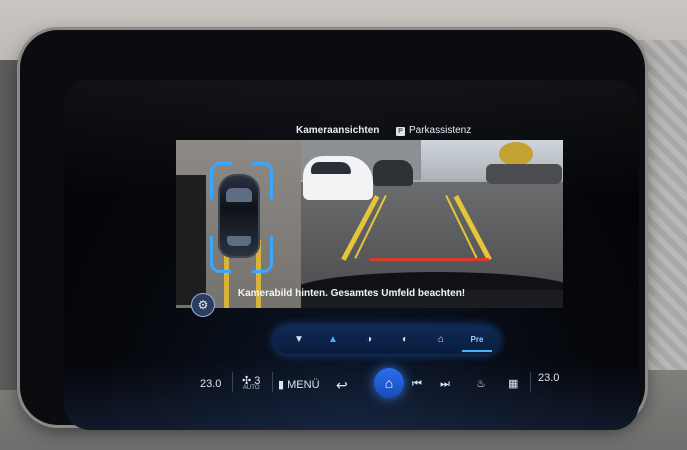 The height and width of the screenshot is (450, 687). I want to click on home-icon: ⌂, so click(389, 383).